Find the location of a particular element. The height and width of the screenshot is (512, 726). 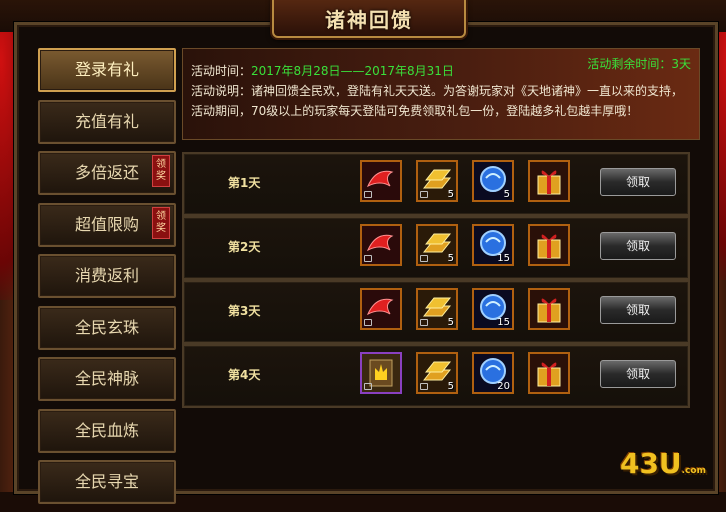

sidebar-item-label: 全民寻宝 is located at coordinates (106, 481).